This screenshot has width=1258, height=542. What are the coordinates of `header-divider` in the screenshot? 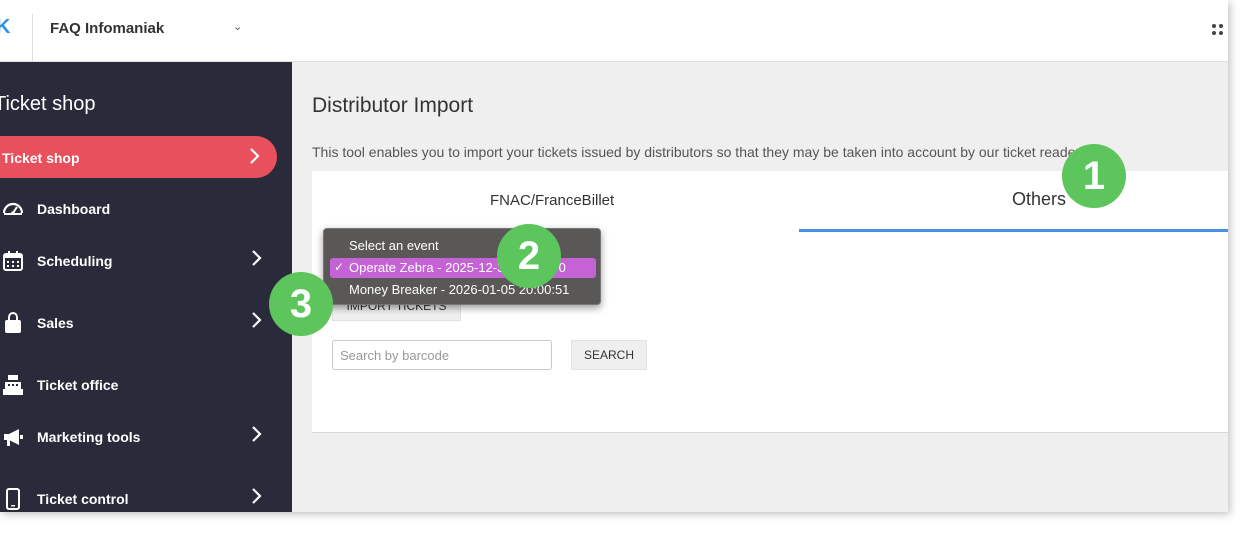 It's located at (32, 38).